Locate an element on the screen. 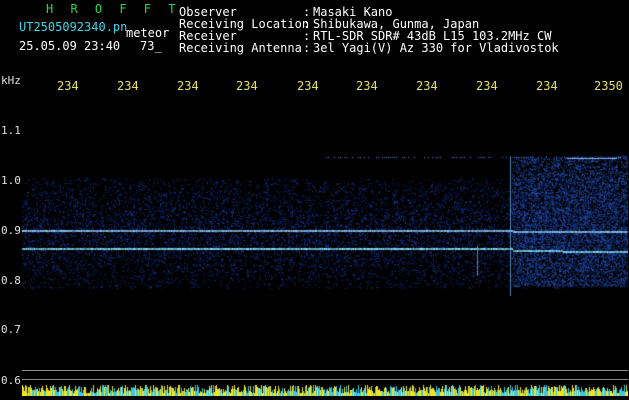 The height and width of the screenshot is (400, 629). file-name: UT2505092340.pn is located at coordinates (73, 27).